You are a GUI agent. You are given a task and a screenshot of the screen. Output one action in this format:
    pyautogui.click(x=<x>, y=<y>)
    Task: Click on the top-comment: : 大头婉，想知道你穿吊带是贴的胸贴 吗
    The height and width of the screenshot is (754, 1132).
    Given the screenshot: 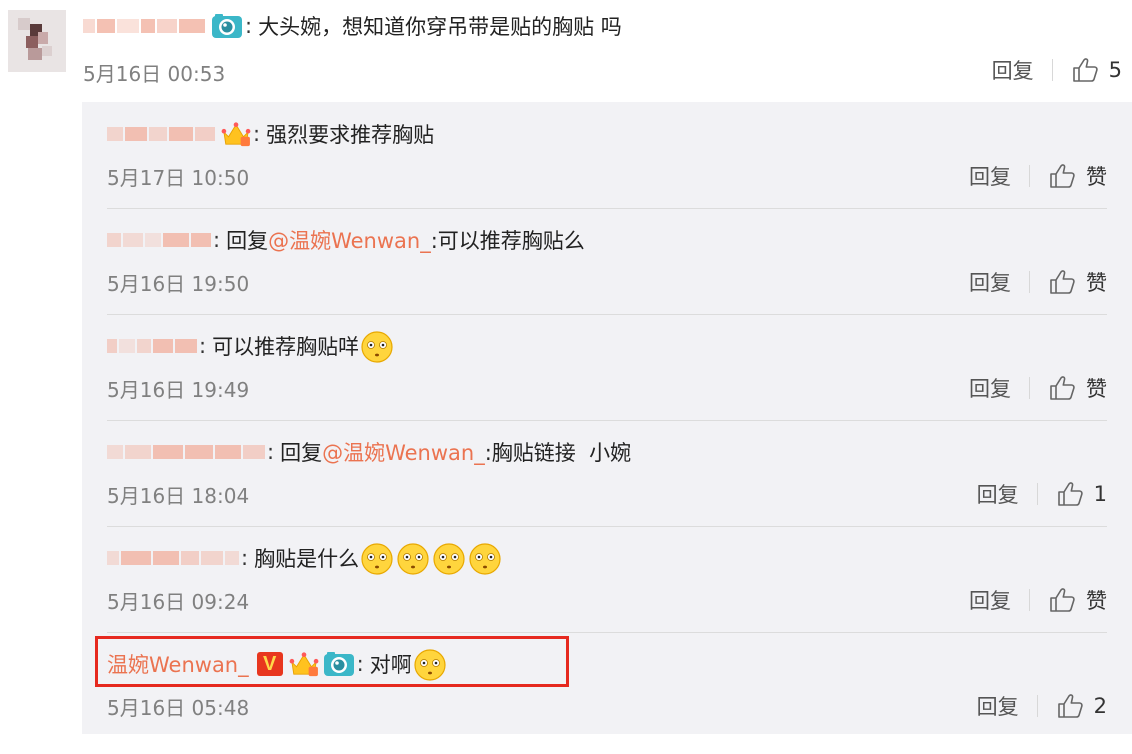 What is the action you would take?
    pyautogui.click(x=352, y=26)
    